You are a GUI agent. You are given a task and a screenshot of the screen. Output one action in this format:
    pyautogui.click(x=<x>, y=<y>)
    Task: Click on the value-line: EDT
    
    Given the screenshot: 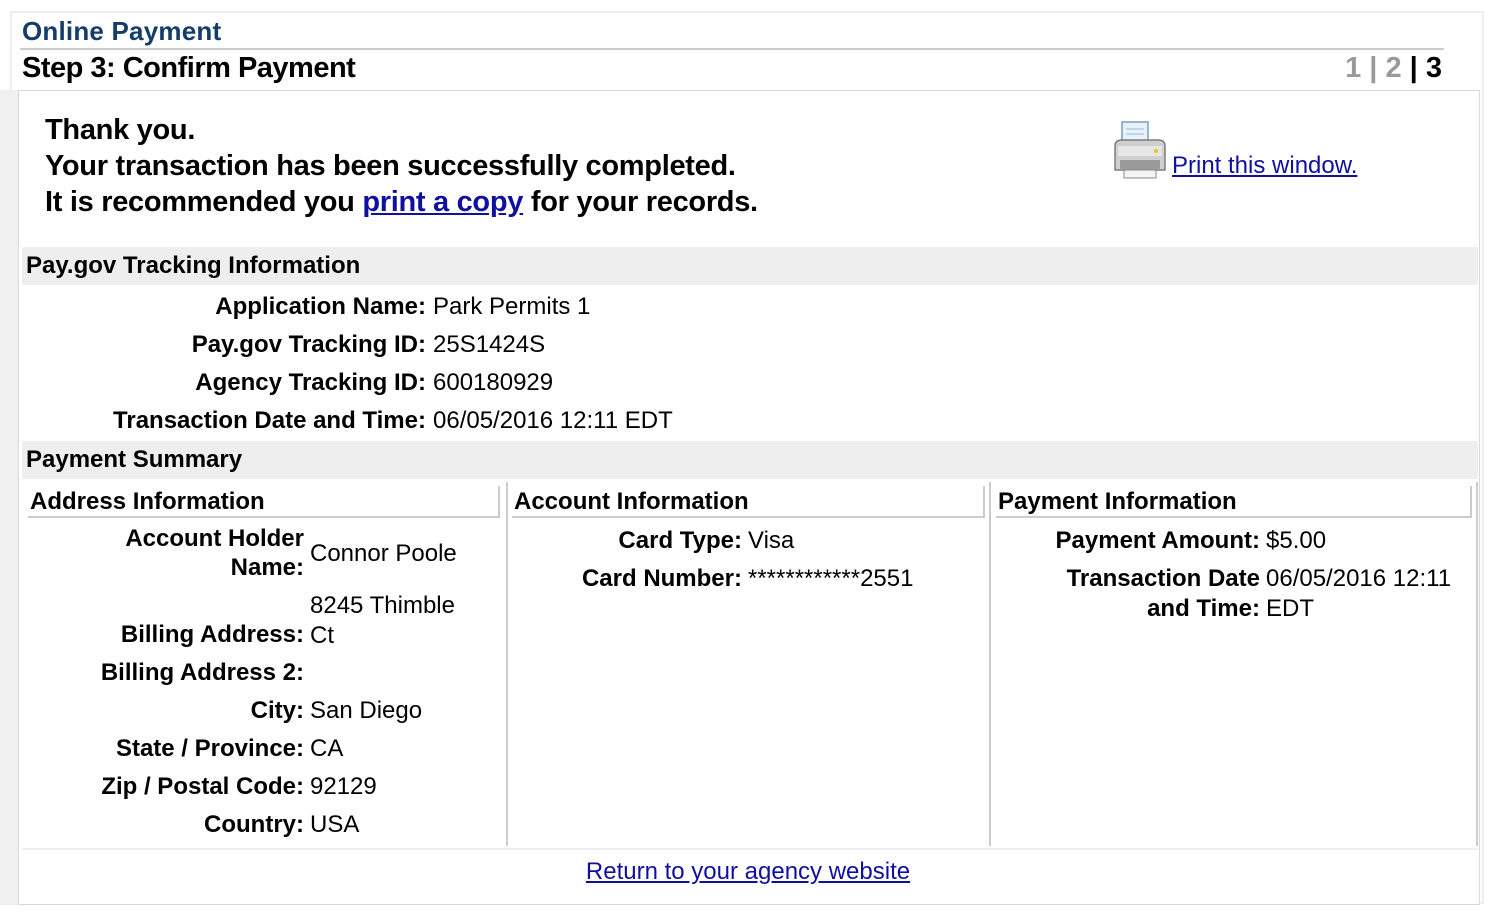 What is the action you would take?
    pyautogui.click(x=1290, y=608)
    